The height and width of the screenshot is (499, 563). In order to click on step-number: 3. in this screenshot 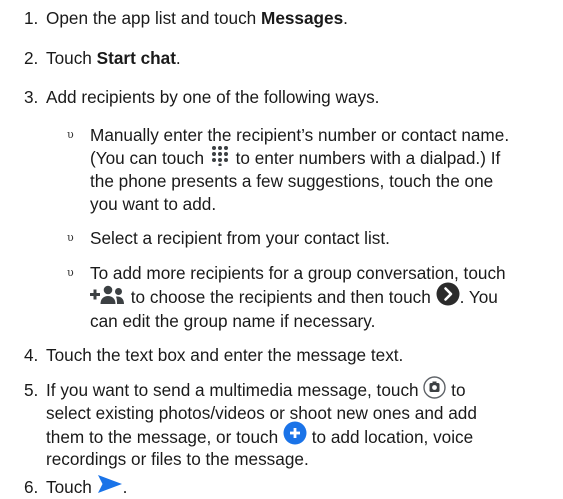, I will do `click(31, 97)`.